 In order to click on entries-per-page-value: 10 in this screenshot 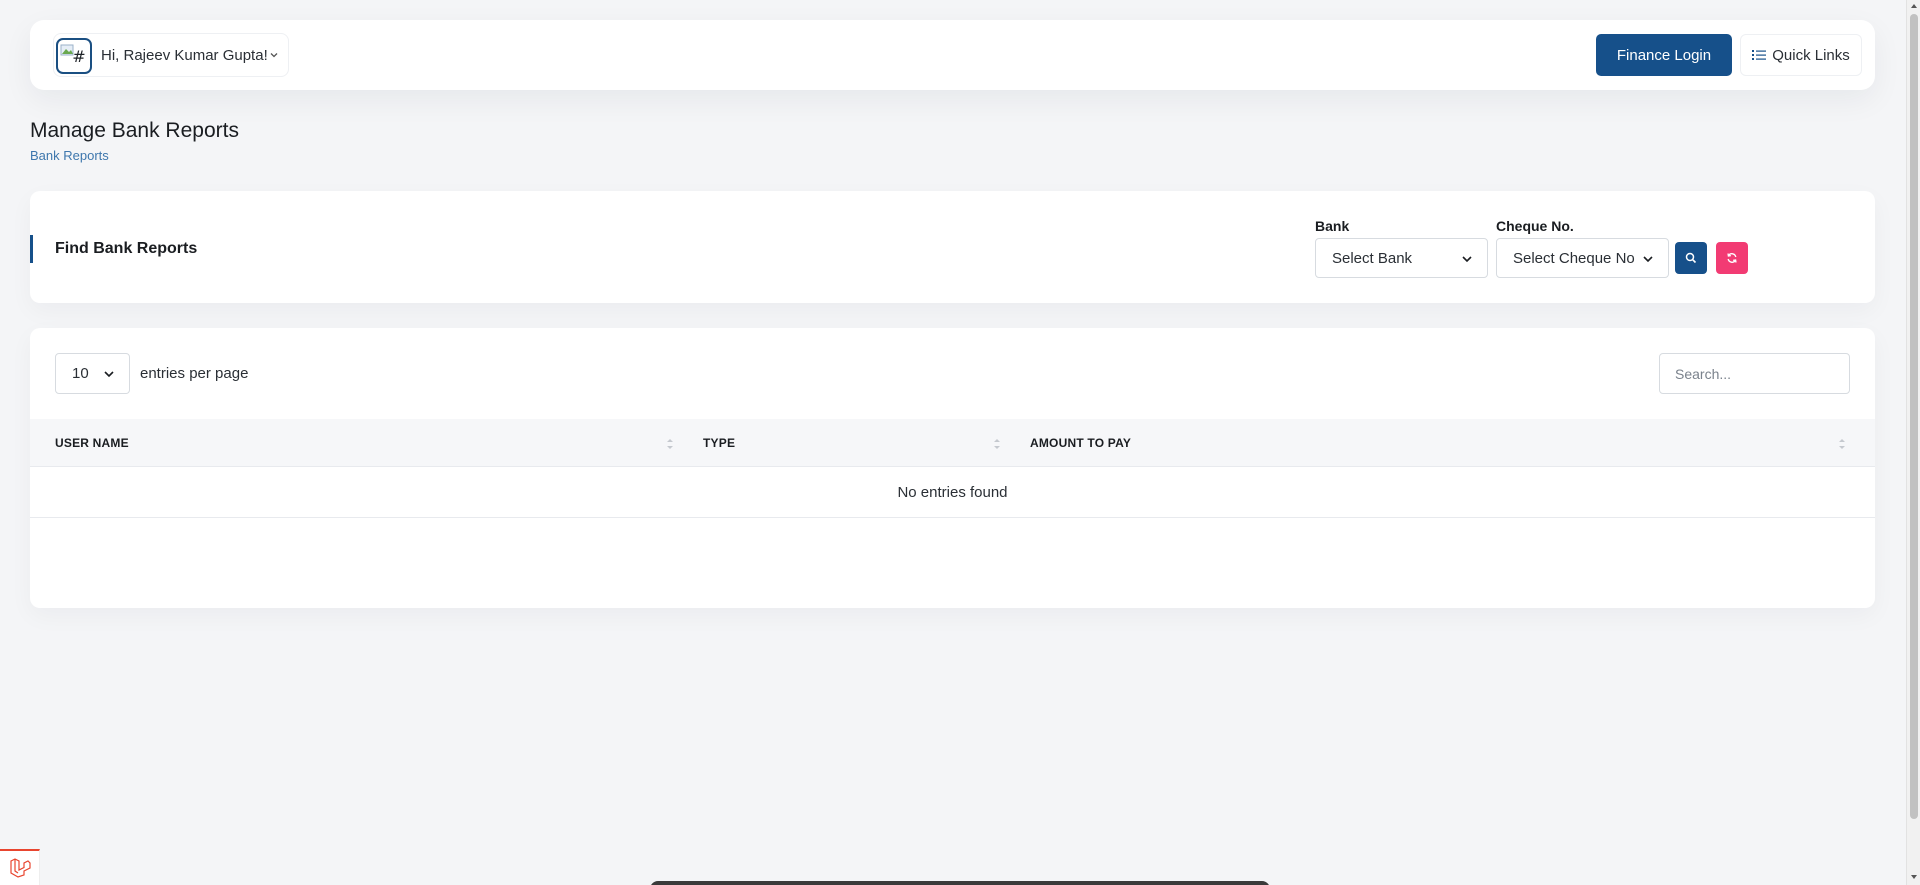, I will do `click(80, 373)`.